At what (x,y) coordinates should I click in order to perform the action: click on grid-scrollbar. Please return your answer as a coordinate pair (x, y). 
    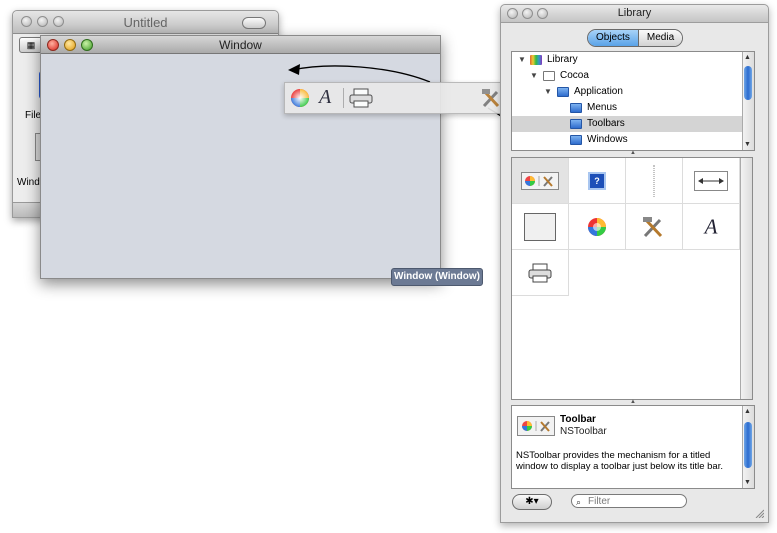
    Looking at the image, I should click on (746, 278).